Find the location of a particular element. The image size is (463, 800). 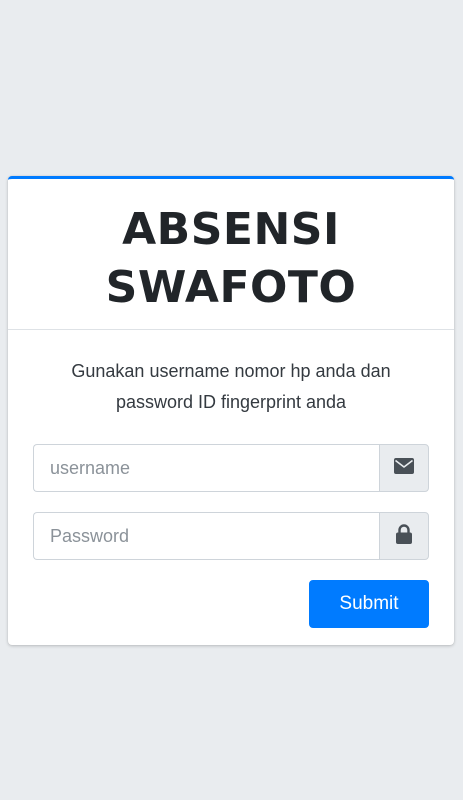

login-hint-line-1: Gunakan username nomor hp anda dan is located at coordinates (231, 371).